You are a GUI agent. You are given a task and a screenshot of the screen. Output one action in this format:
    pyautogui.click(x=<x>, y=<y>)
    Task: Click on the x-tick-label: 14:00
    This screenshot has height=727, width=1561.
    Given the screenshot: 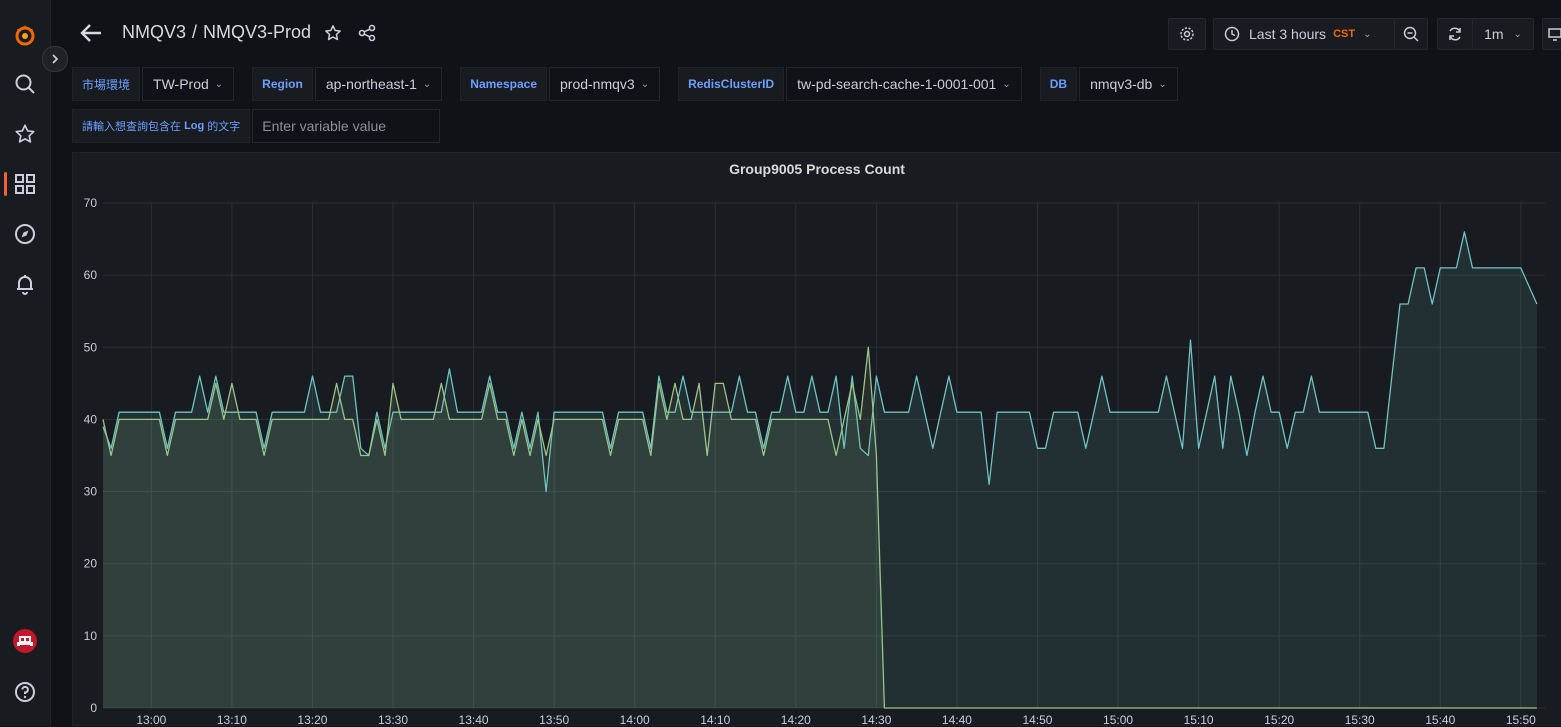 What is the action you would take?
    pyautogui.click(x=635, y=720)
    